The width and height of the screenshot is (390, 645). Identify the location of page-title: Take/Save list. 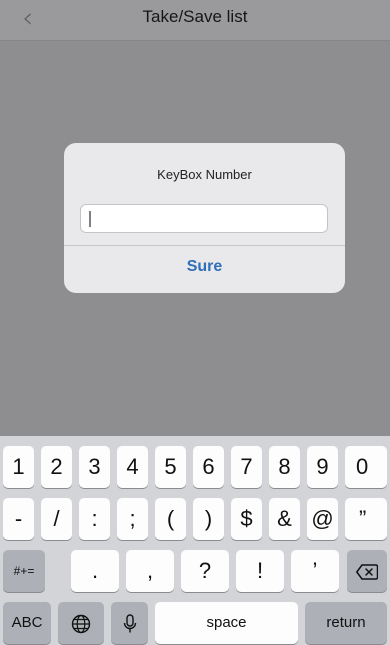
(195, 16).